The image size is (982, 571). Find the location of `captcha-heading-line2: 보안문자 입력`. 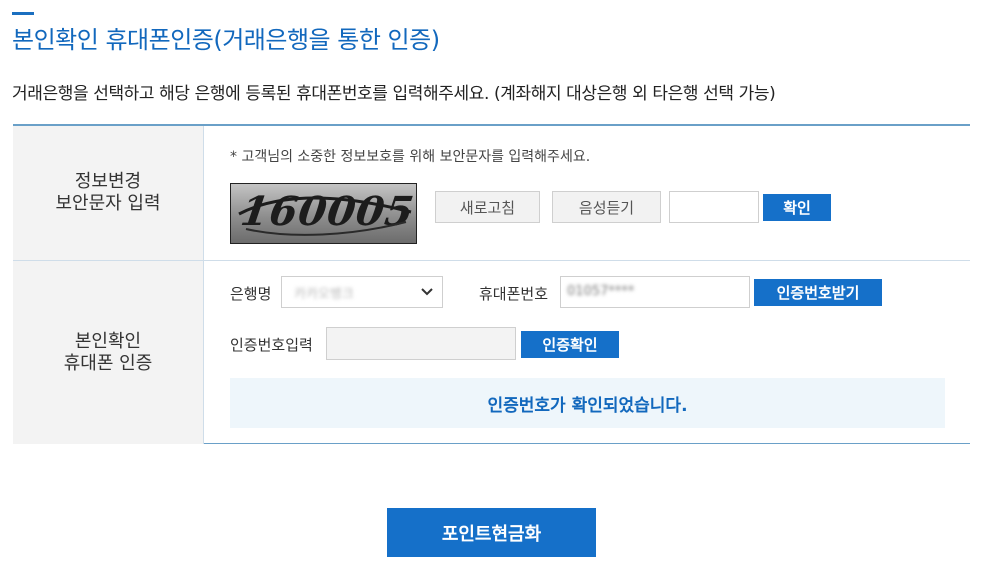

captcha-heading-line2: 보안문자 입력 is located at coordinates (108, 203).